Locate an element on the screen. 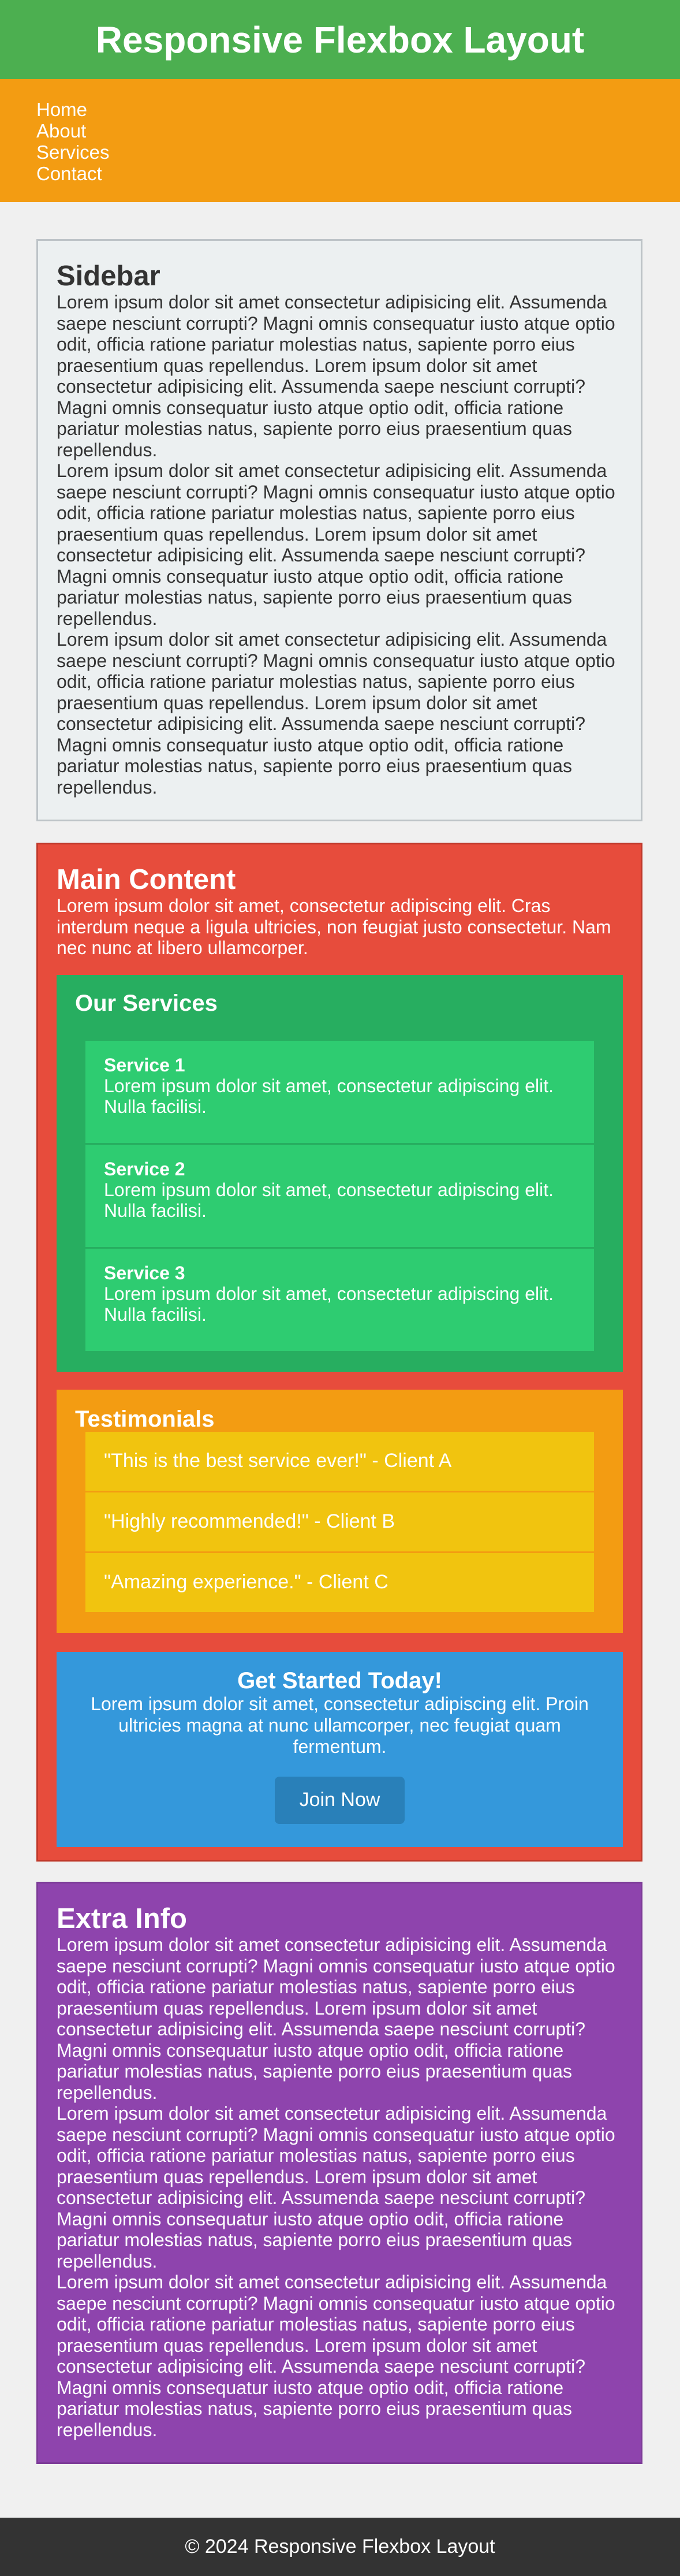 The height and width of the screenshot is (2576, 680). footer-copyright: © 2024 Responsive Flexbox Layout is located at coordinates (340, 2547).